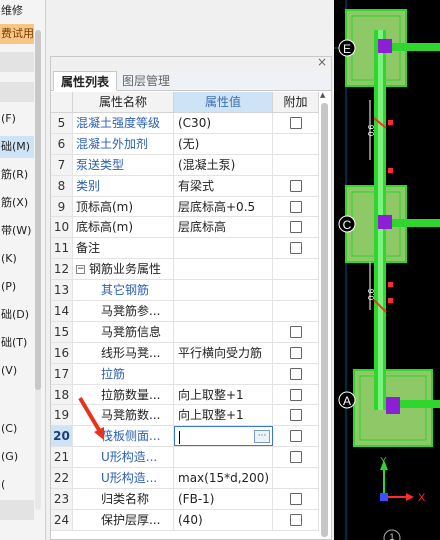 This screenshot has width=440, height=540. What do you see at coordinates (17, 343) in the screenshot?
I see `menu-item-t: 础(T)` at bounding box center [17, 343].